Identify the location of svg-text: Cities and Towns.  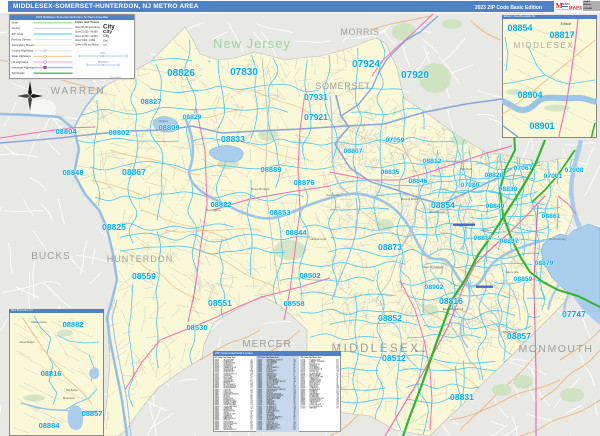
(87, 22).